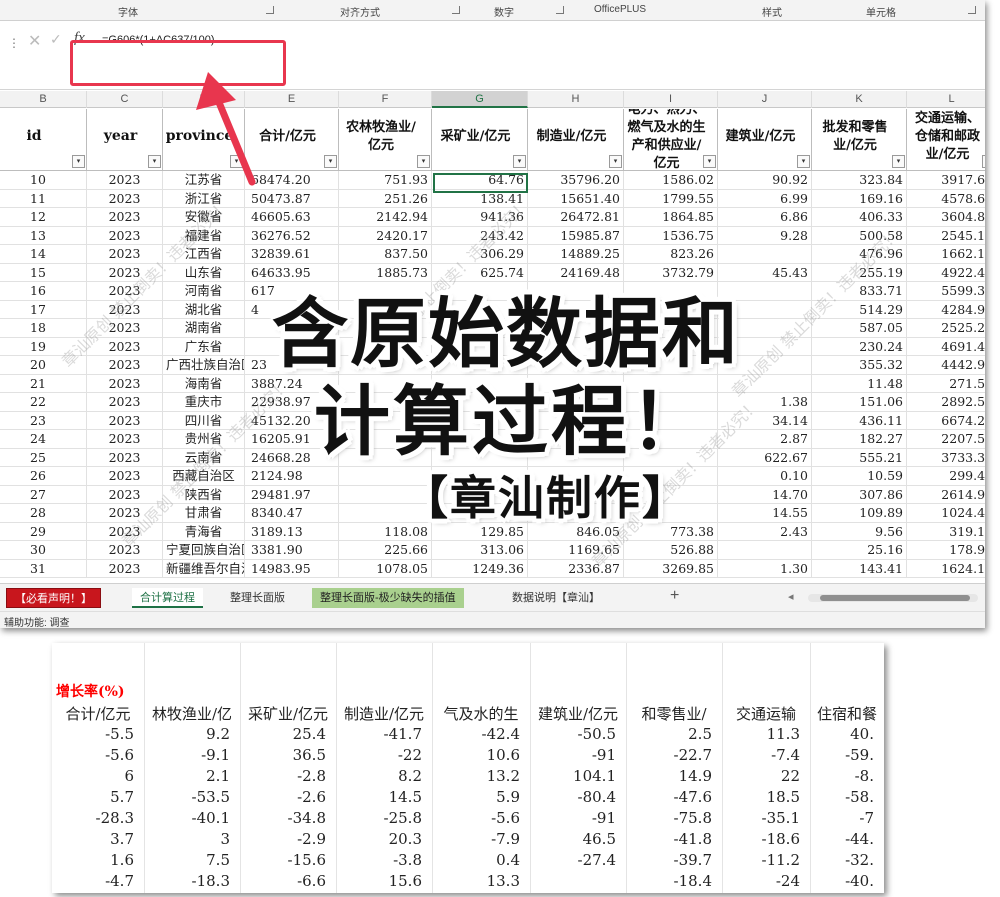 This screenshot has width=1000, height=897. I want to click on table-cell: 1536.75, so click(671, 235).